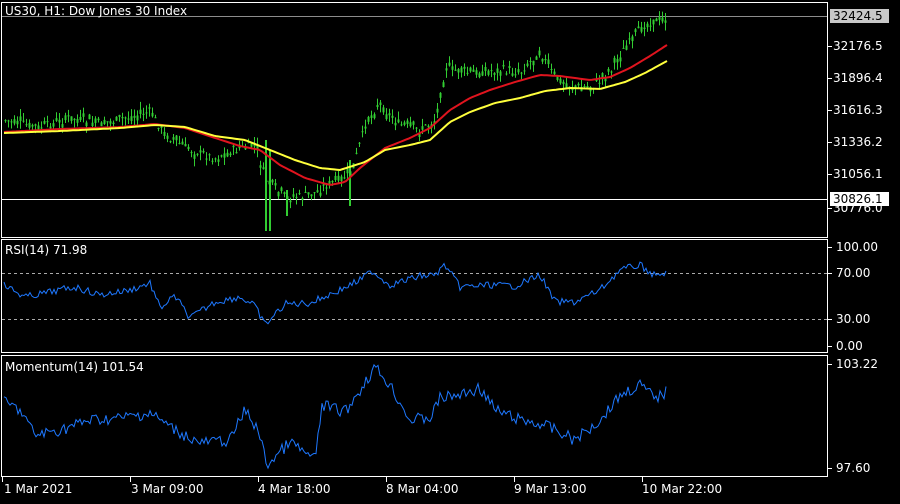 The width and height of the screenshot is (900, 504). I want to click on rsi-tick: 0.00, so click(849, 346).